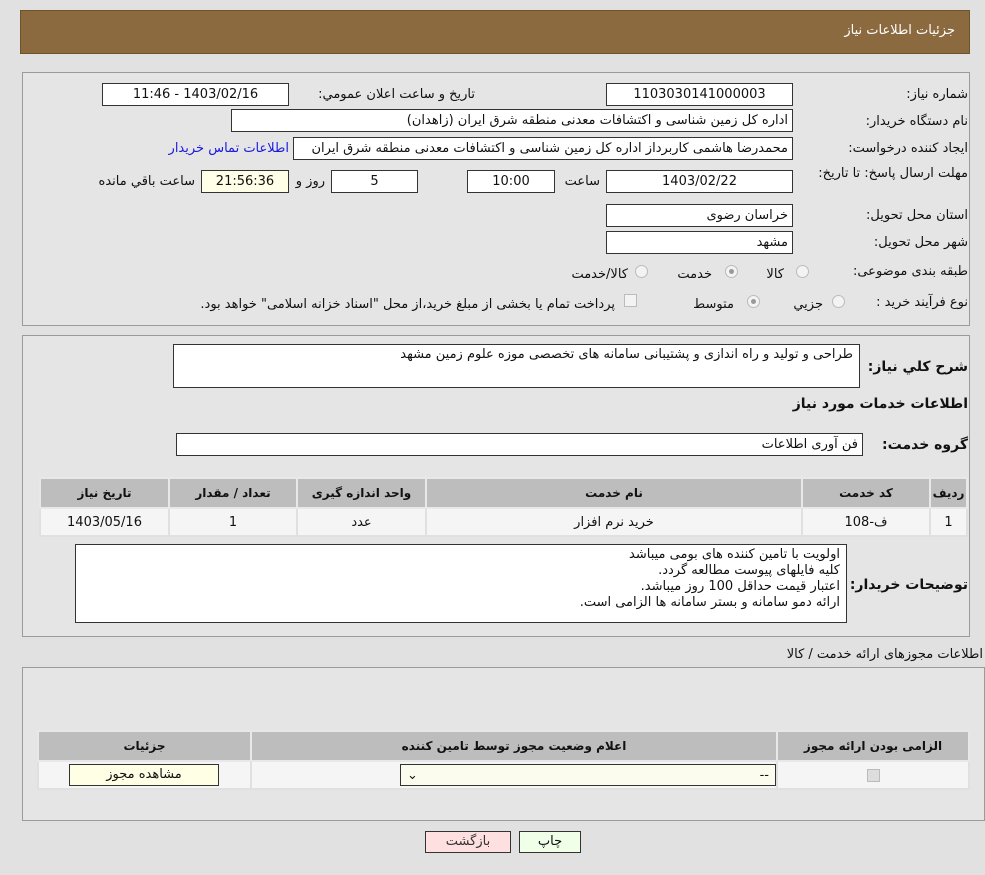 The image size is (985, 875). What do you see at coordinates (412, 775) in the screenshot?
I see `chevron-down-icon: ⌄` at bounding box center [412, 775].